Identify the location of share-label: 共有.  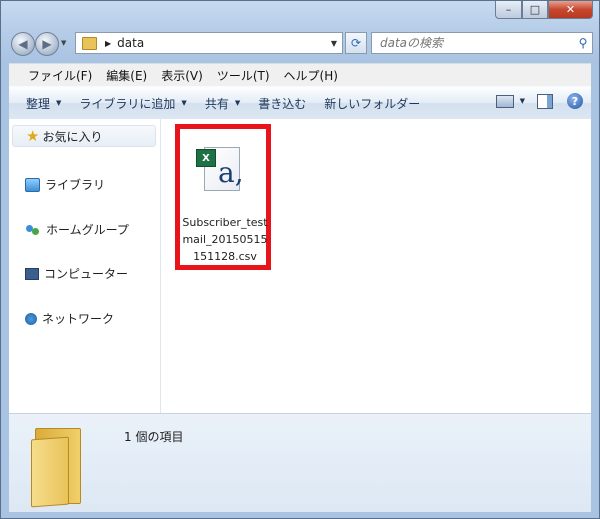
(216, 103).